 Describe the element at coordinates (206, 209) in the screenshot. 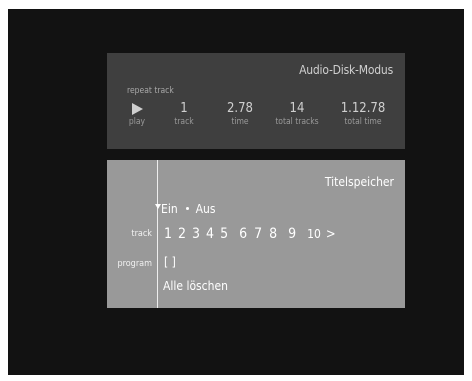

I see `toggle-off: Aus` at that location.